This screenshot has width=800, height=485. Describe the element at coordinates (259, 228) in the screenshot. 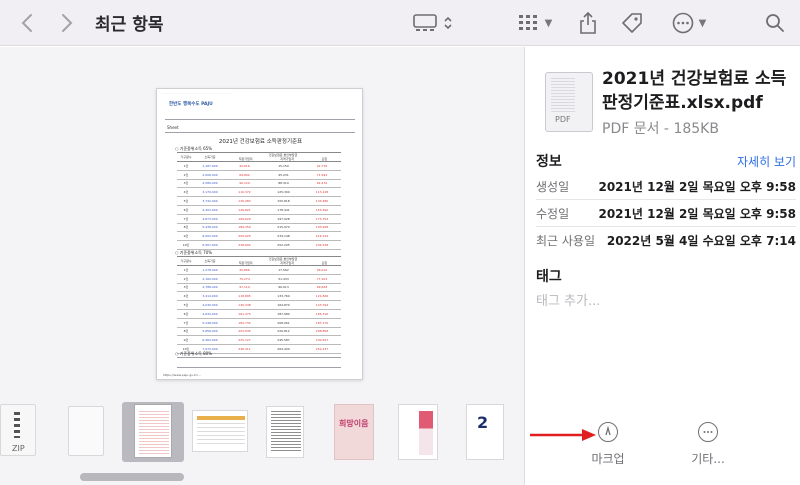

I see `doc-table-row: 8인 5,438,000 189,359 215,970 193,928` at that location.